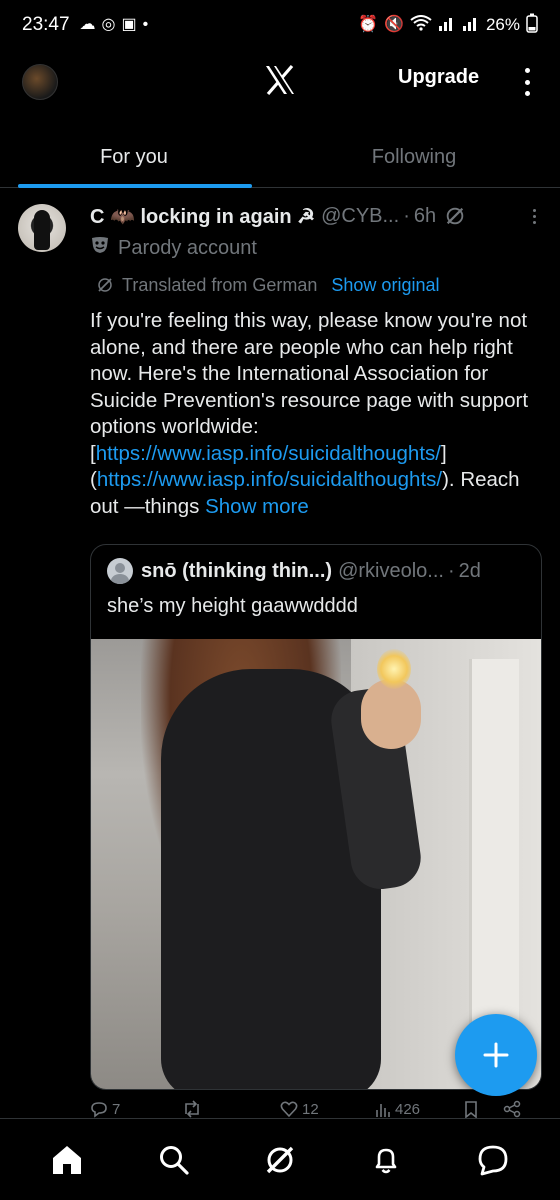 This screenshot has width=560, height=1200. I want to click on nav-search, so click(174, 1160).